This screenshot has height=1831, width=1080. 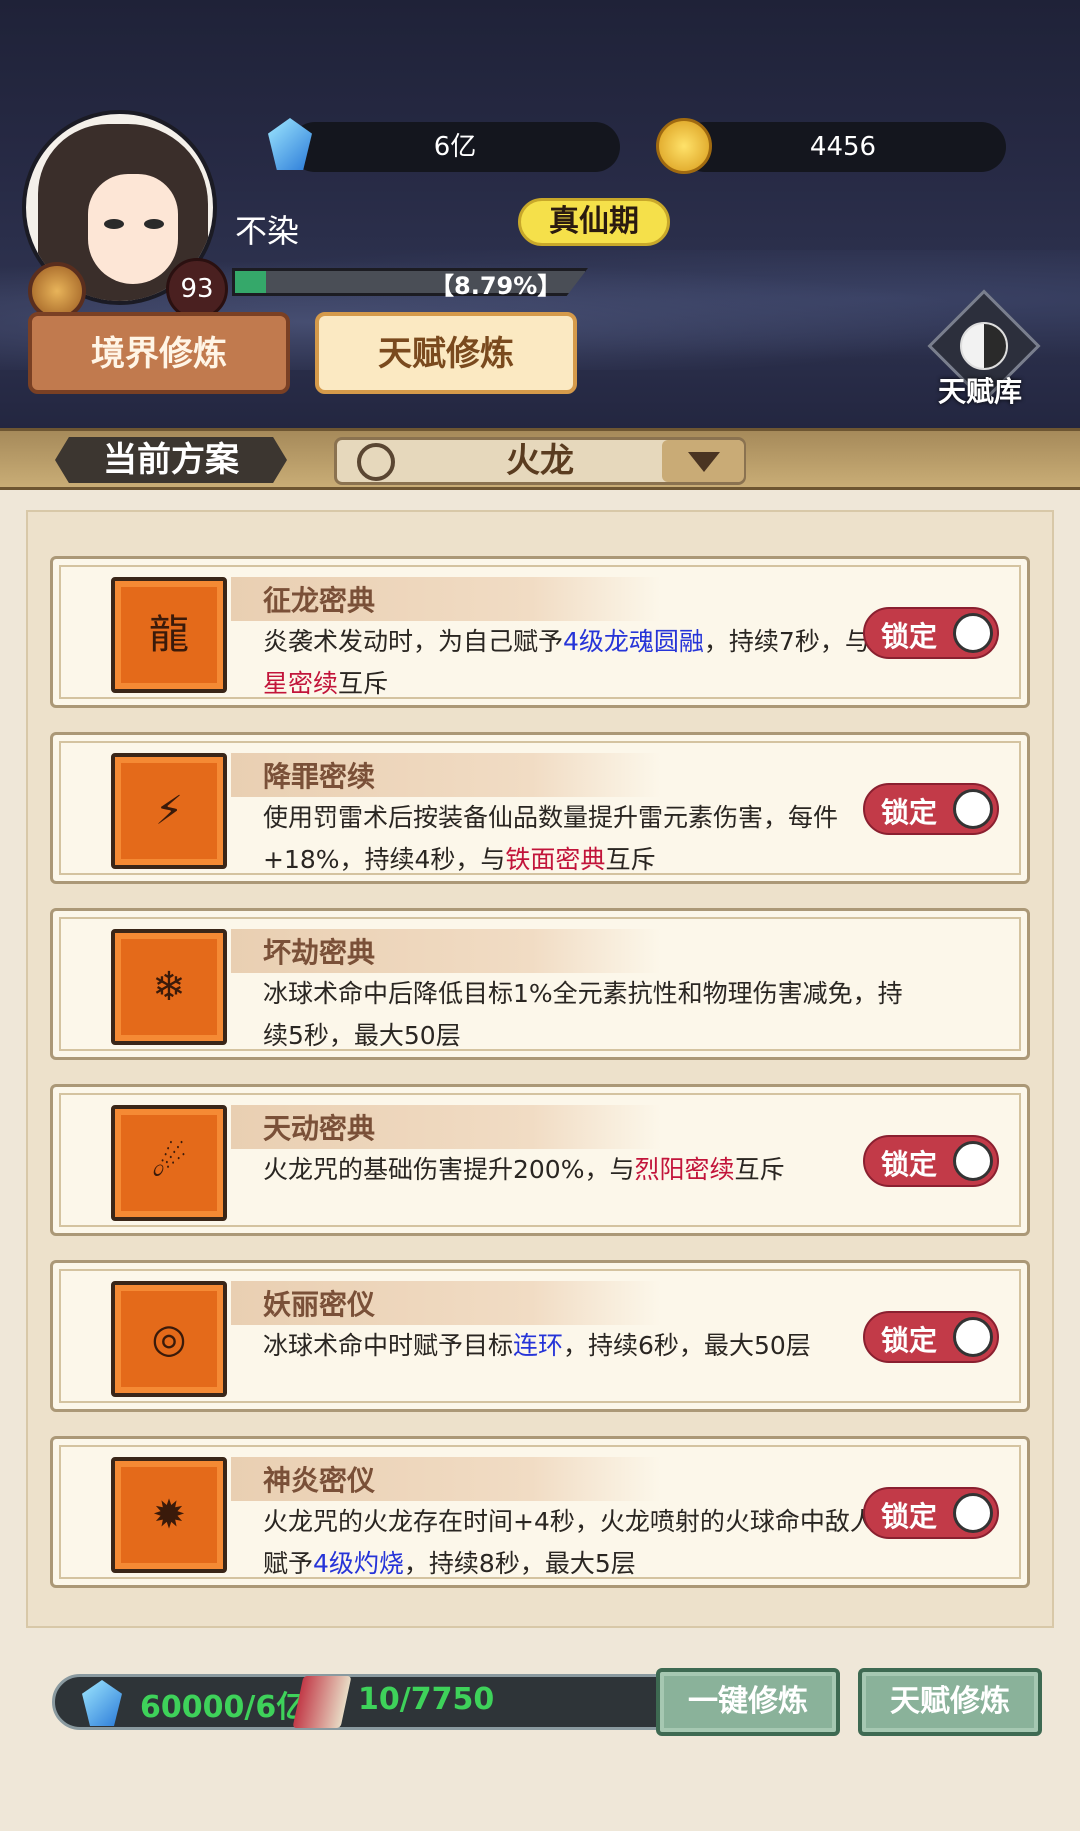 I want to click on tab-realm-training: 境界修炼, so click(x=159, y=353).